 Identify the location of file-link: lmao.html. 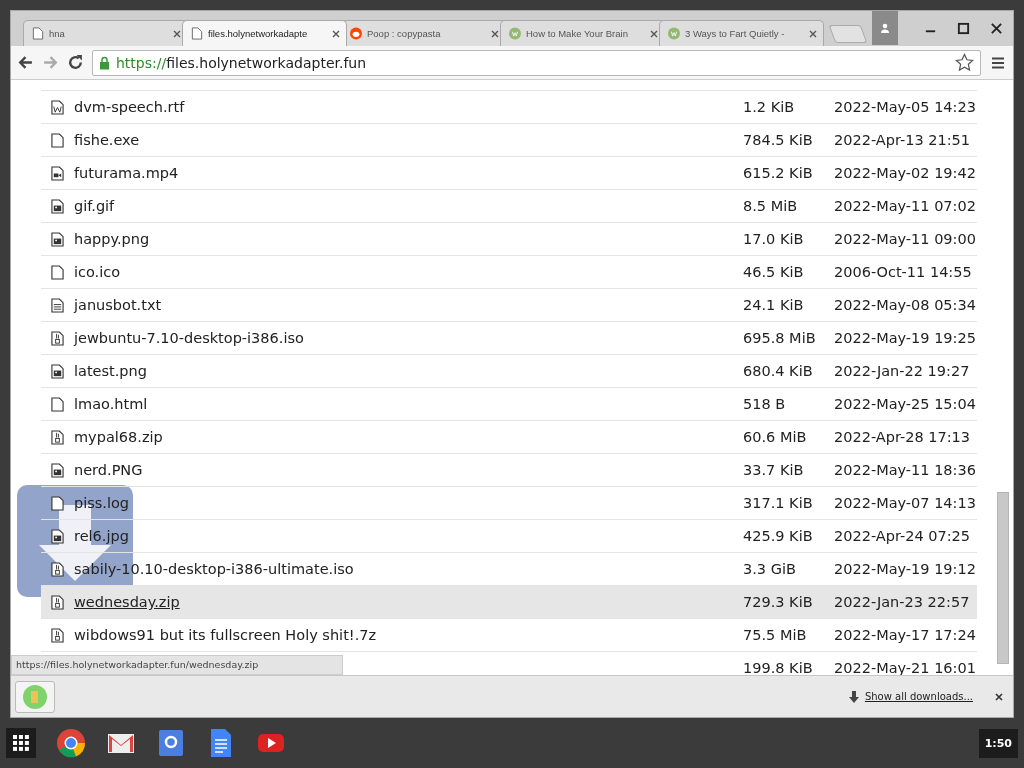
(111, 404).